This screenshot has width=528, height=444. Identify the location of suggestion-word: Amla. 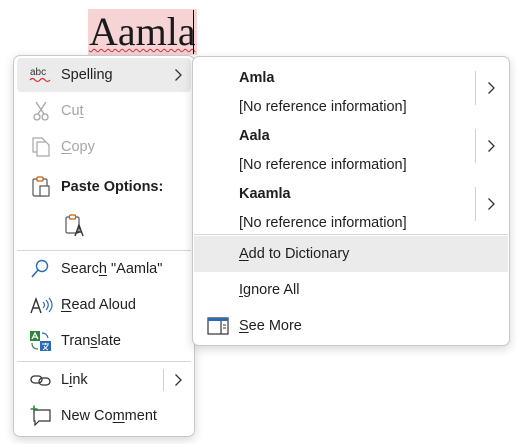
(257, 78).